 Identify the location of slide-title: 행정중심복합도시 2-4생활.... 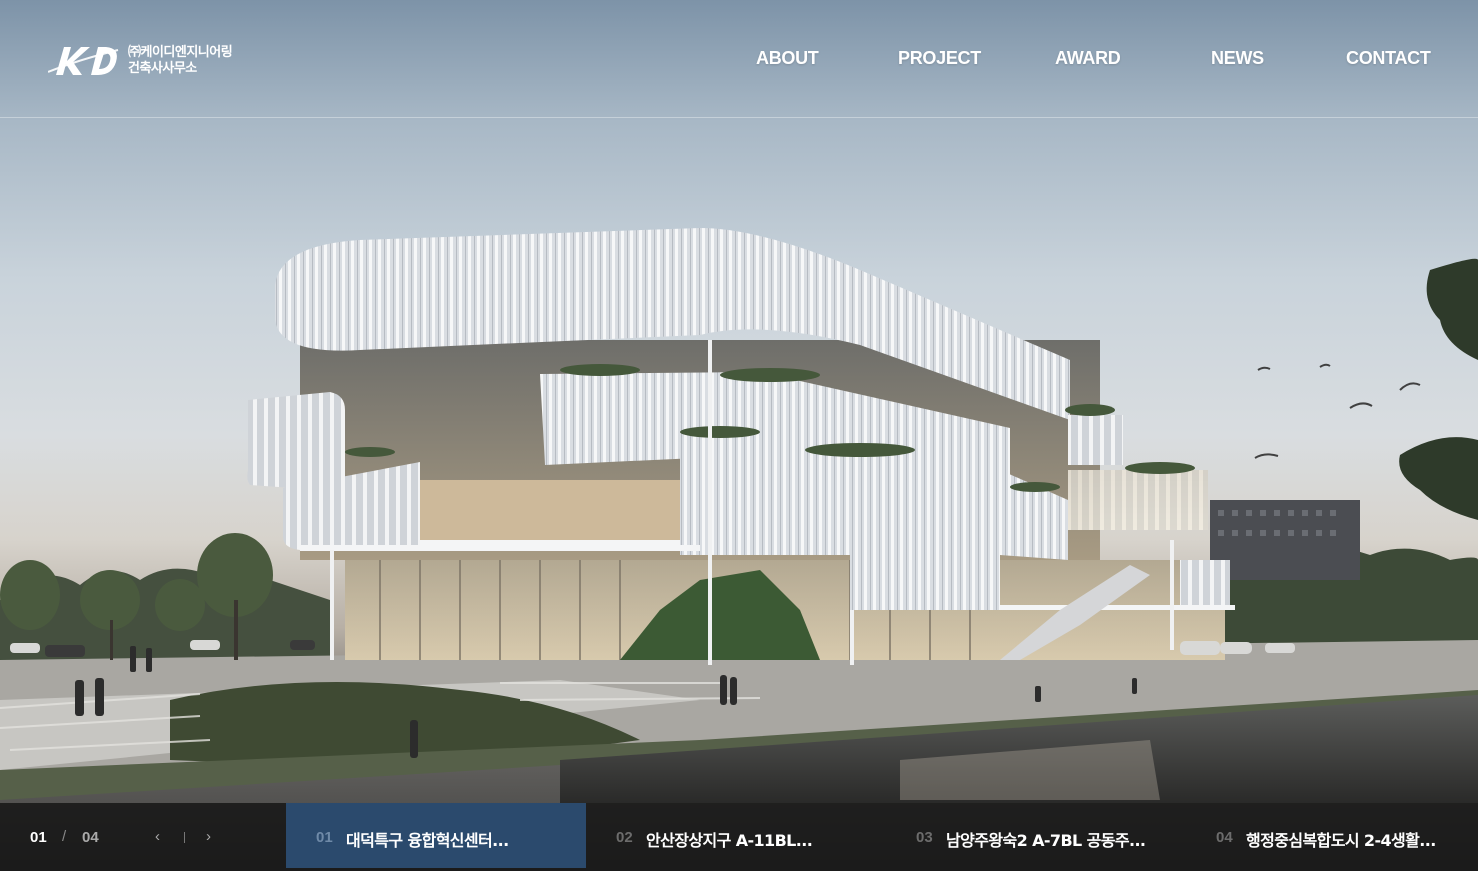
(1341, 840).